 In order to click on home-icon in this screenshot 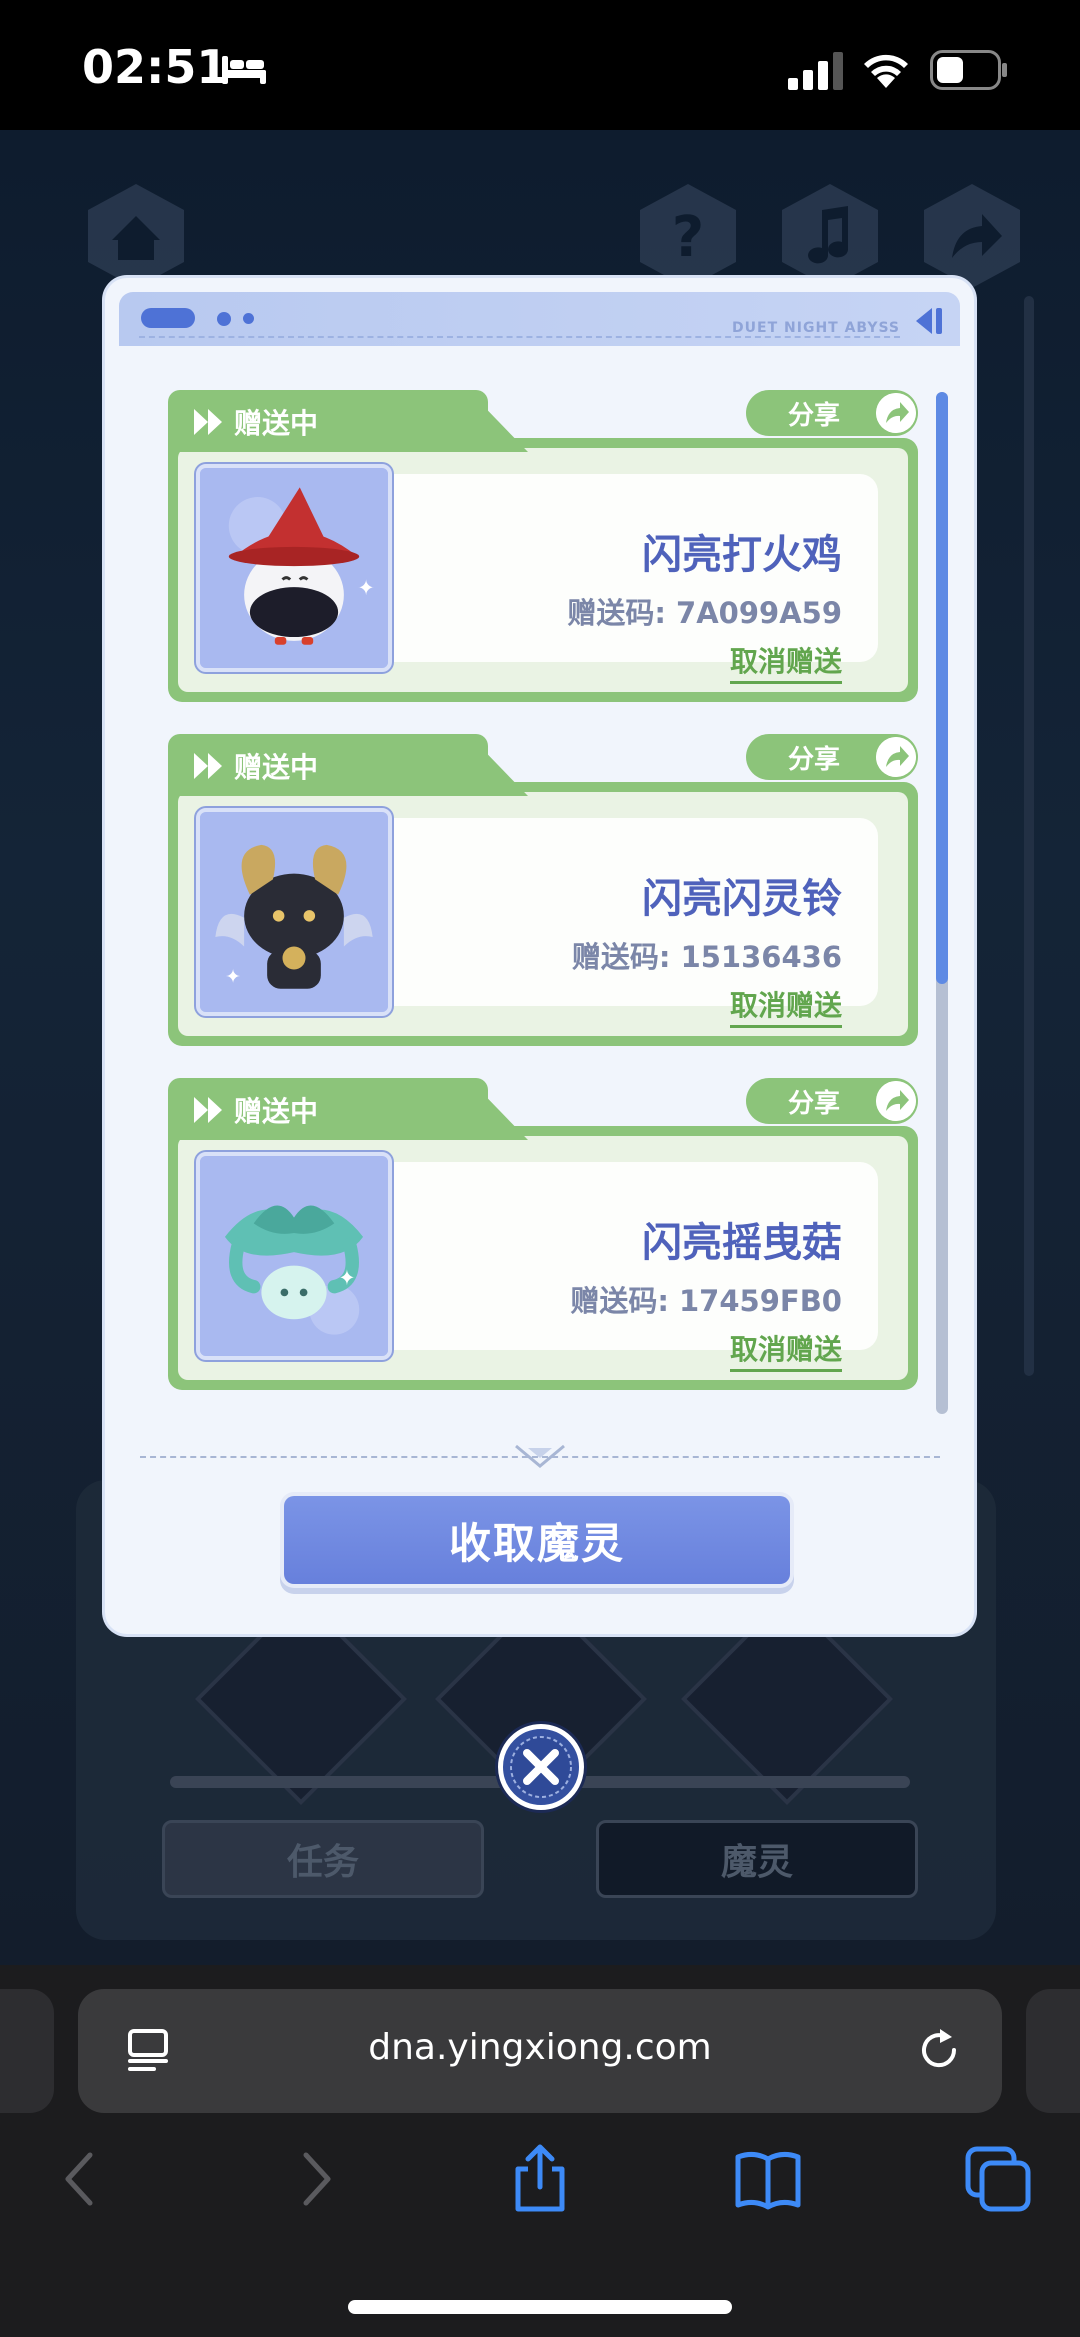, I will do `click(136, 236)`.